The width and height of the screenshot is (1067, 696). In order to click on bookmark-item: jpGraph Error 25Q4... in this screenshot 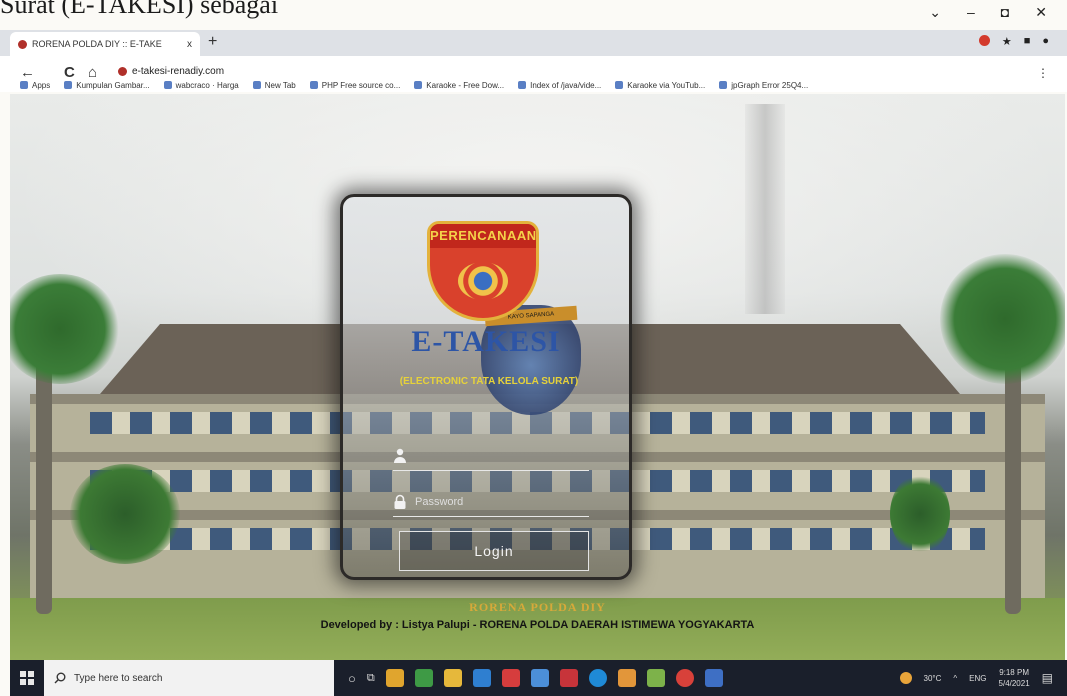, I will do `click(763, 85)`.